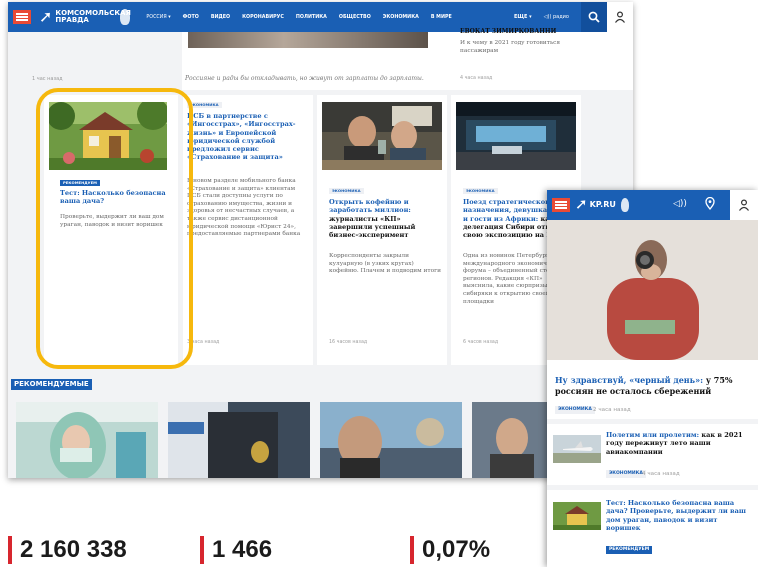 This screenshot has width=758, height=567. What do you see at coordinates (114, 228) in the screenshot?
I see `highlight-frame` at bounding box center [114, 228].